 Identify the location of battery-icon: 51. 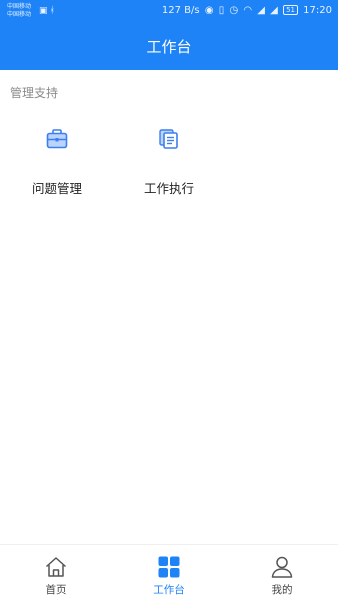
(290, 10).